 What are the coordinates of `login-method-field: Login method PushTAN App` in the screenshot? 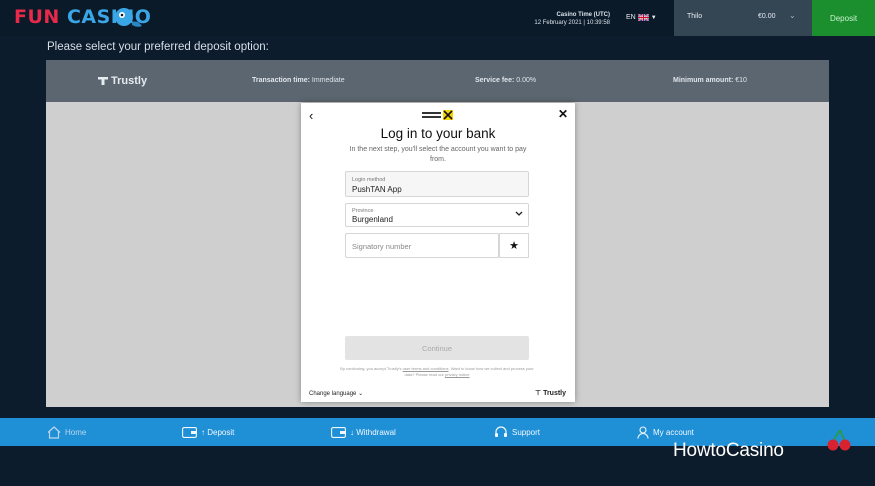 It's located at (437, 184).